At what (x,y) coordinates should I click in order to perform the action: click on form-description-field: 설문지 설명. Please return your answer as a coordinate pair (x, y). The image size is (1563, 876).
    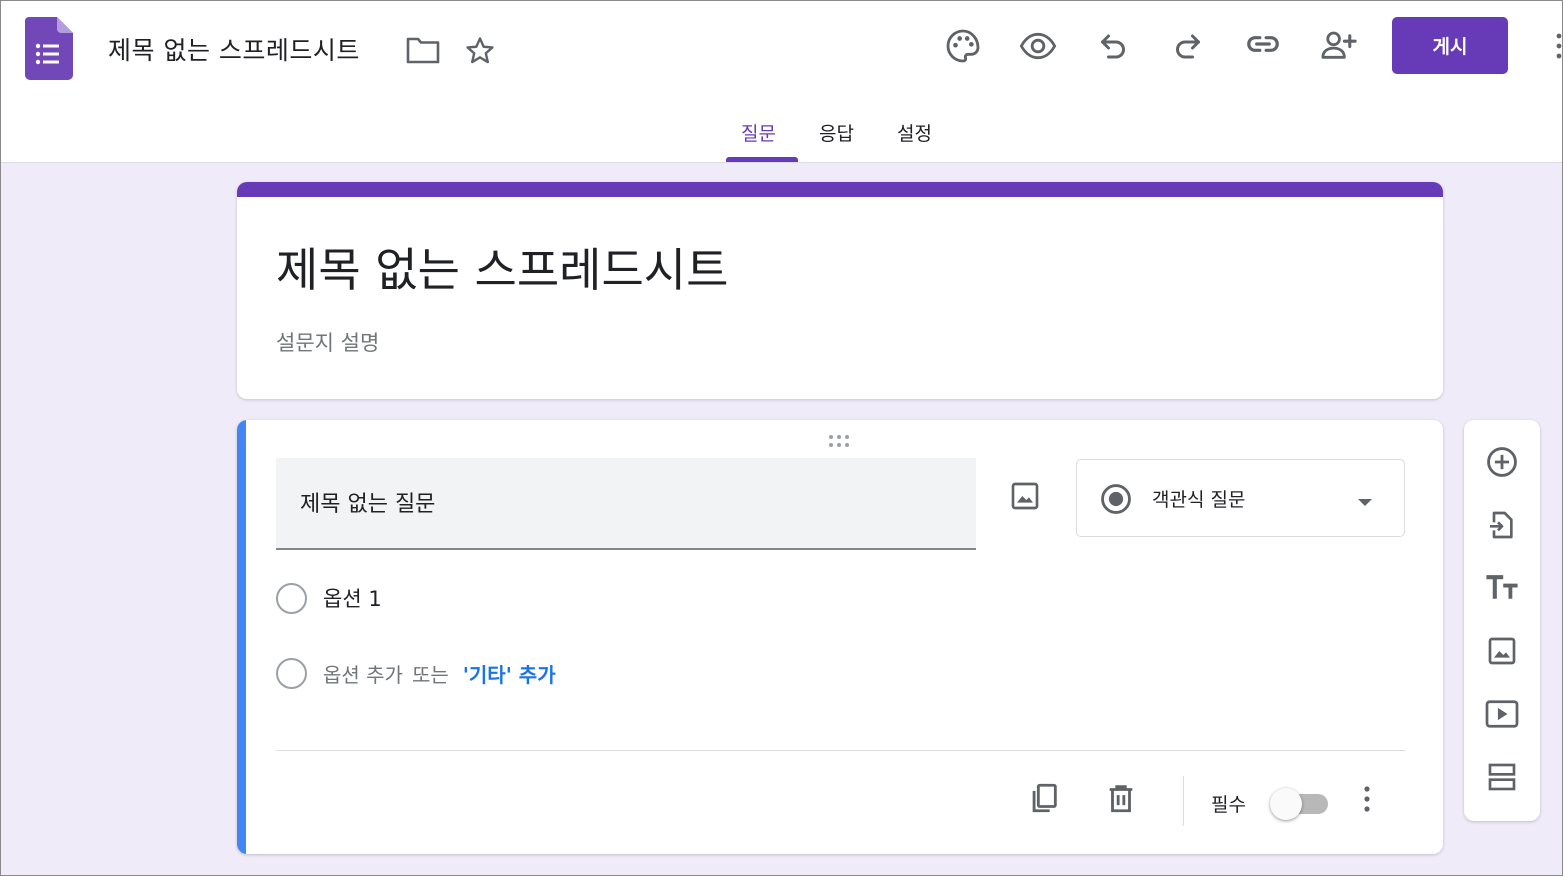
    Looking at the image, I should click on (327, 342).